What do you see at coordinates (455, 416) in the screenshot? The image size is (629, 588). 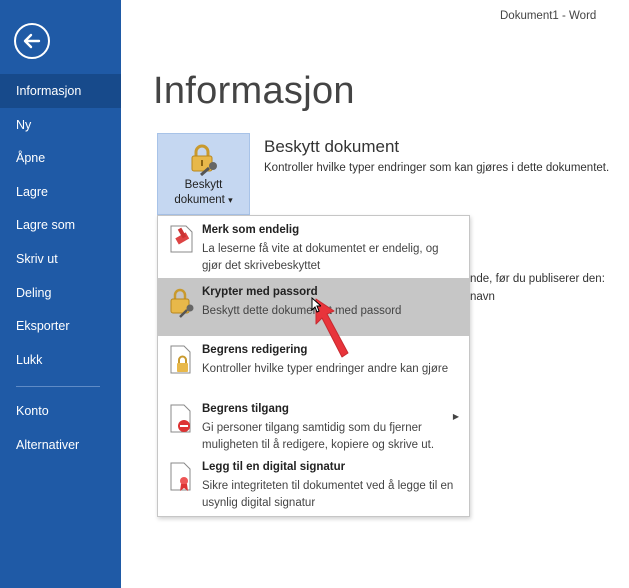 I see `submenu-arrow-icon: ▶` at bounding box center [455, 416].